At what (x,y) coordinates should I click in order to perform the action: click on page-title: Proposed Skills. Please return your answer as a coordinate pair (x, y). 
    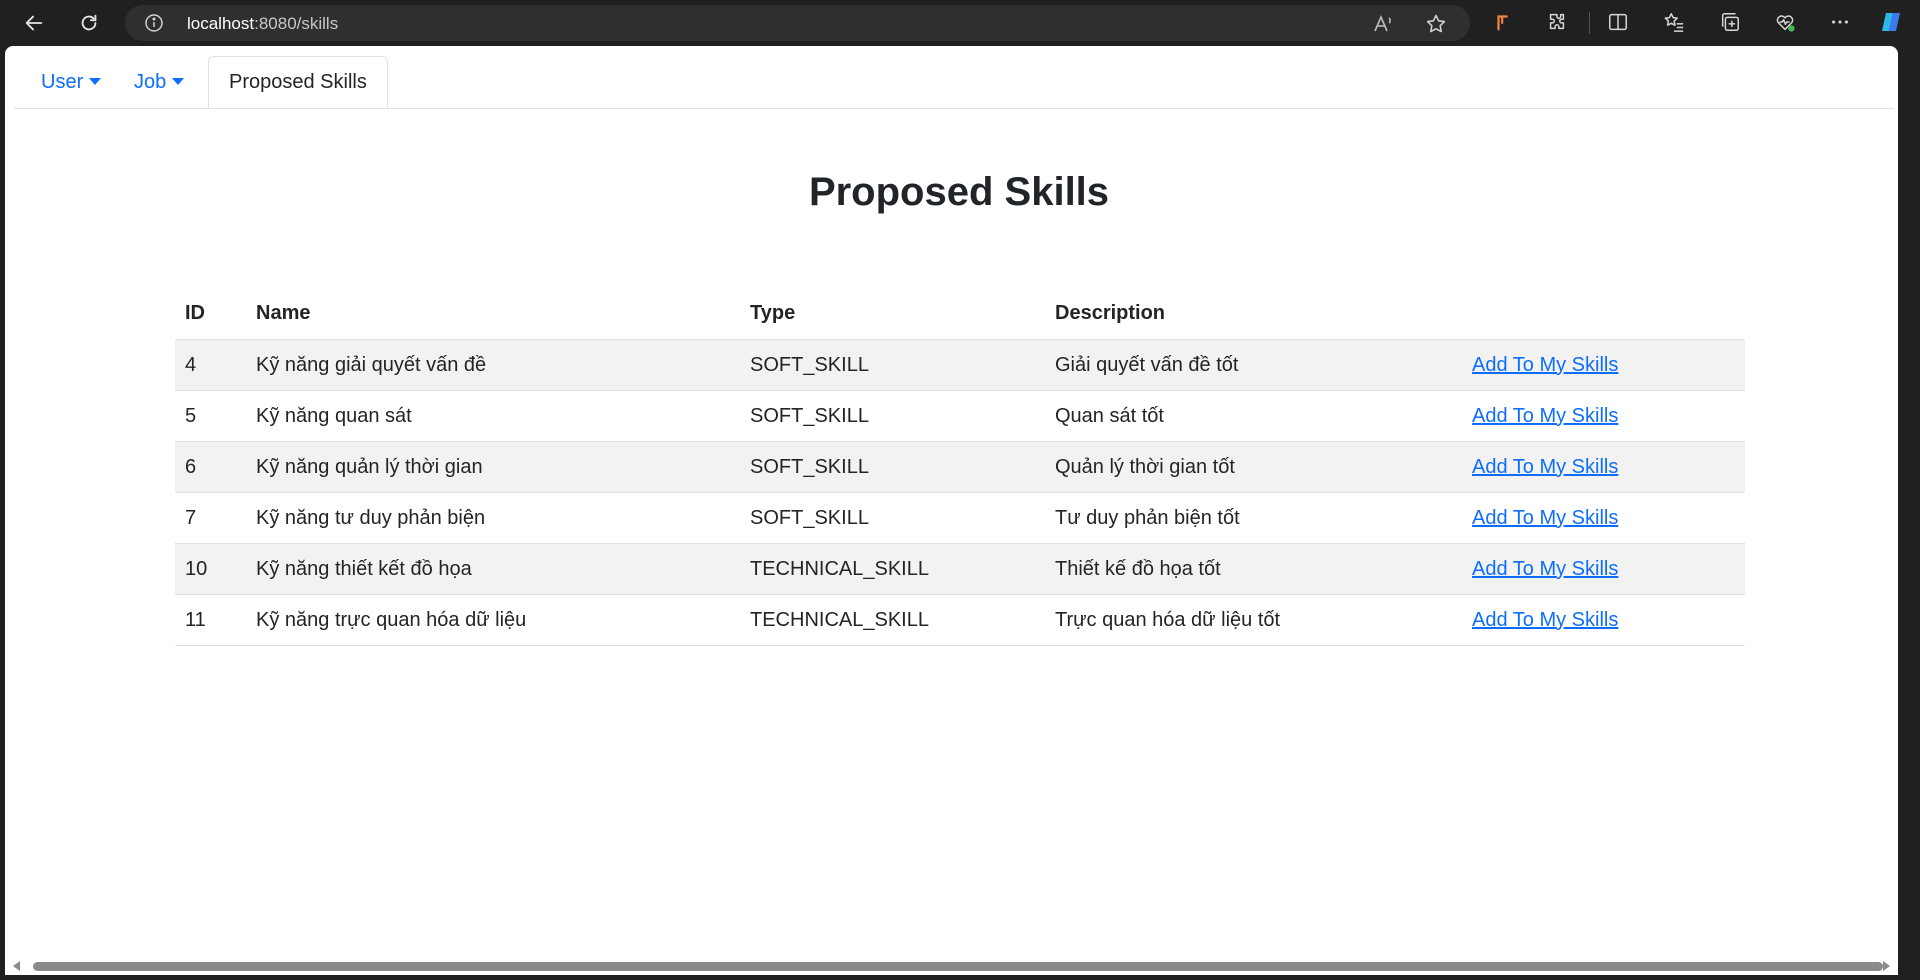
    Looking at the image, I should click on (959, 192).